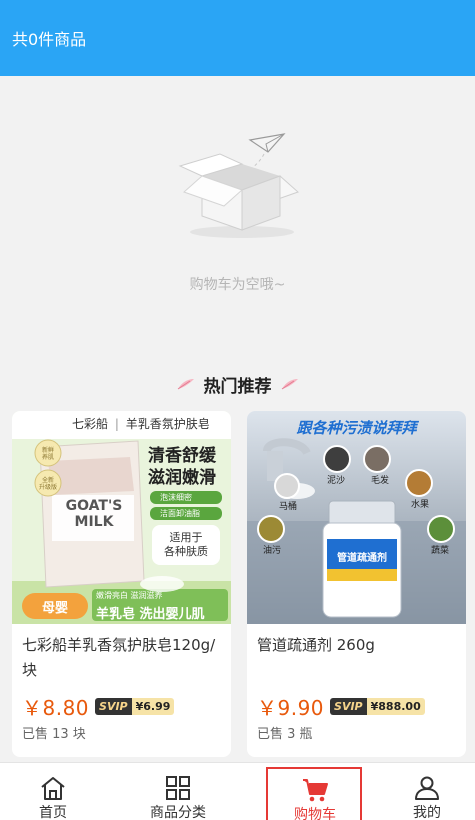 This screenshot has height=820, width=475. Describe the element at coordinates (440, 551) in the screenshot. I see `drain-label-6: 蔬菜` at that location.